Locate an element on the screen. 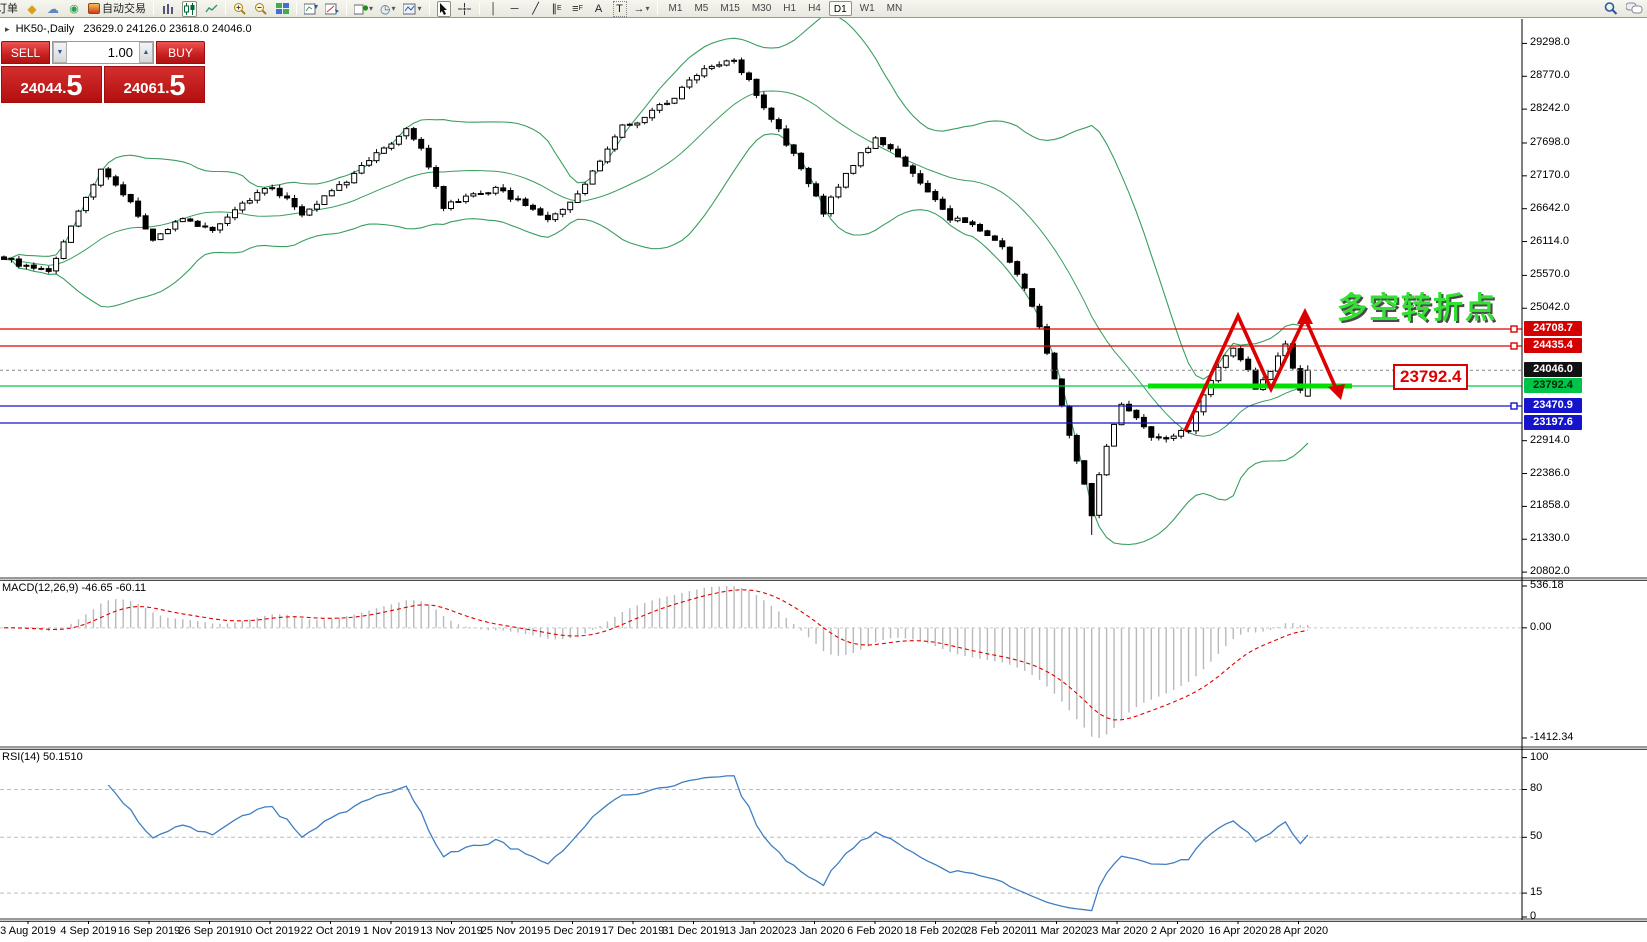  community-icon: ☁ is located at coordinates (53, 9).